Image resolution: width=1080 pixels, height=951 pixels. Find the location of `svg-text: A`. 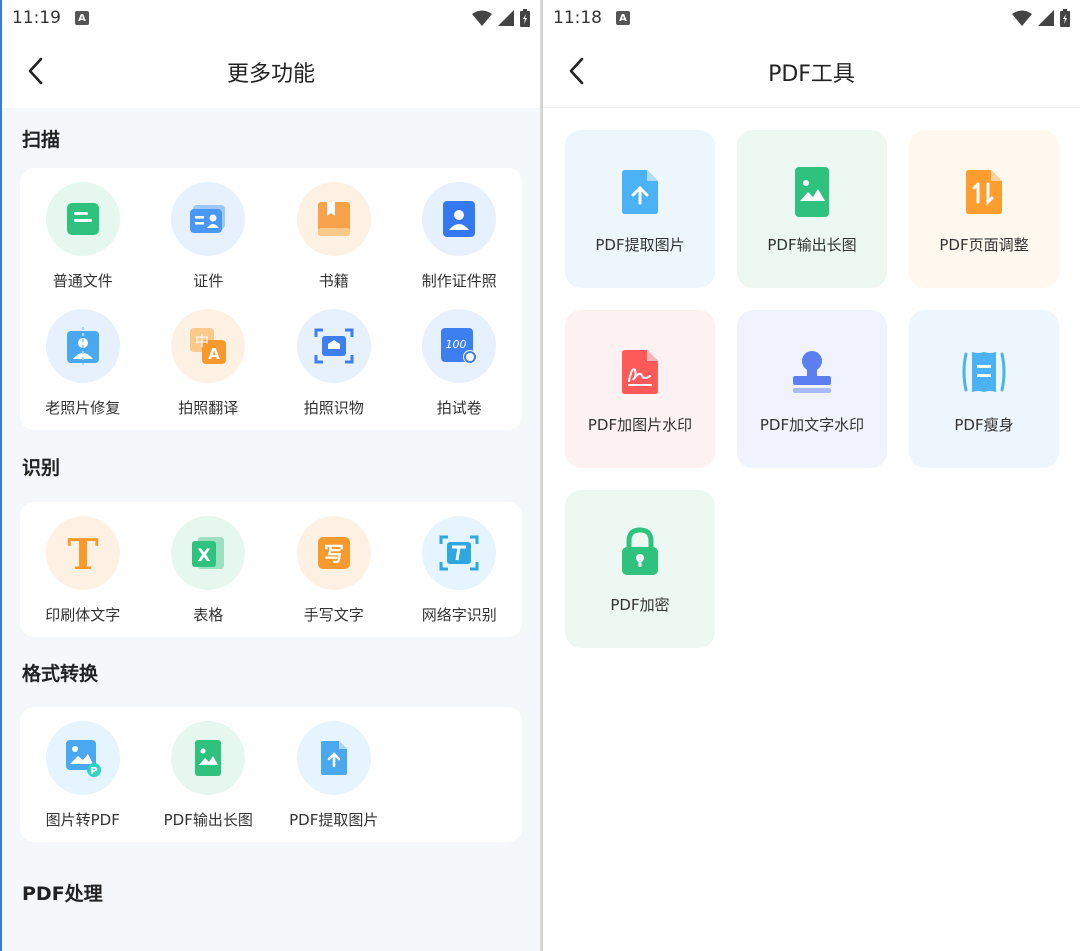

svg-text: A is located at coordinates (214, 354).